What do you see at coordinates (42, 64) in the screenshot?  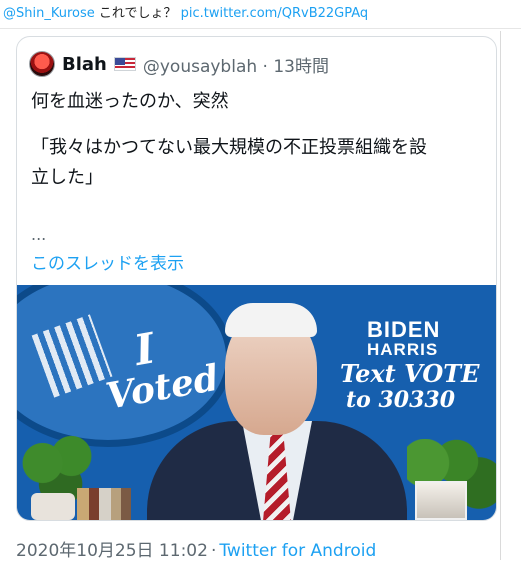 I see `avatar` at bounding box center [42, 64].